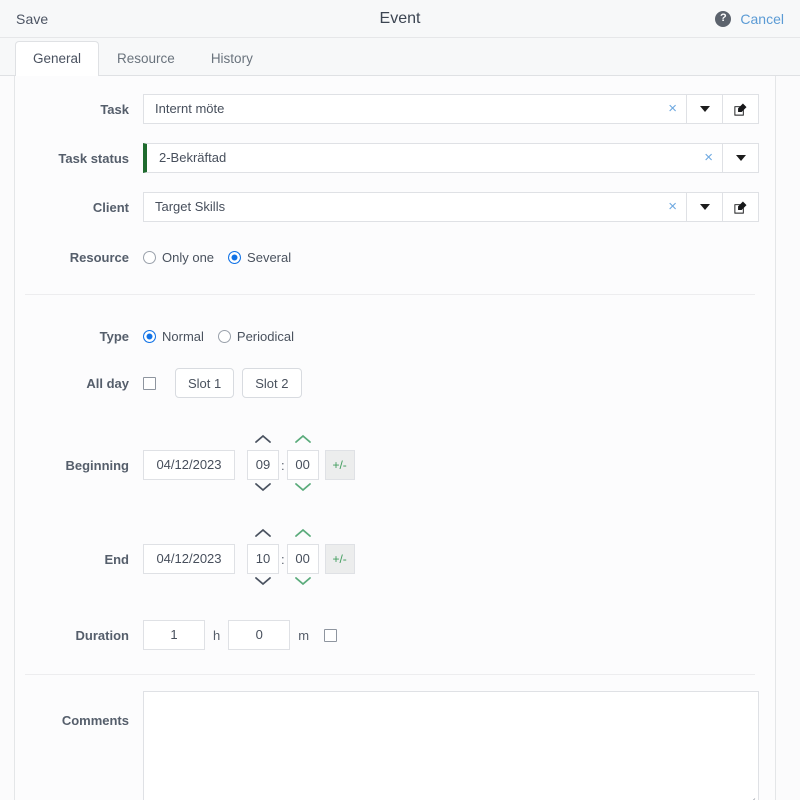 The image size is (800, 800). What do you see at coordinates (433, 158) in the screenshot?
I see `task-status-input: 2-Bekräftad ×` at bounding box center [433, 158].